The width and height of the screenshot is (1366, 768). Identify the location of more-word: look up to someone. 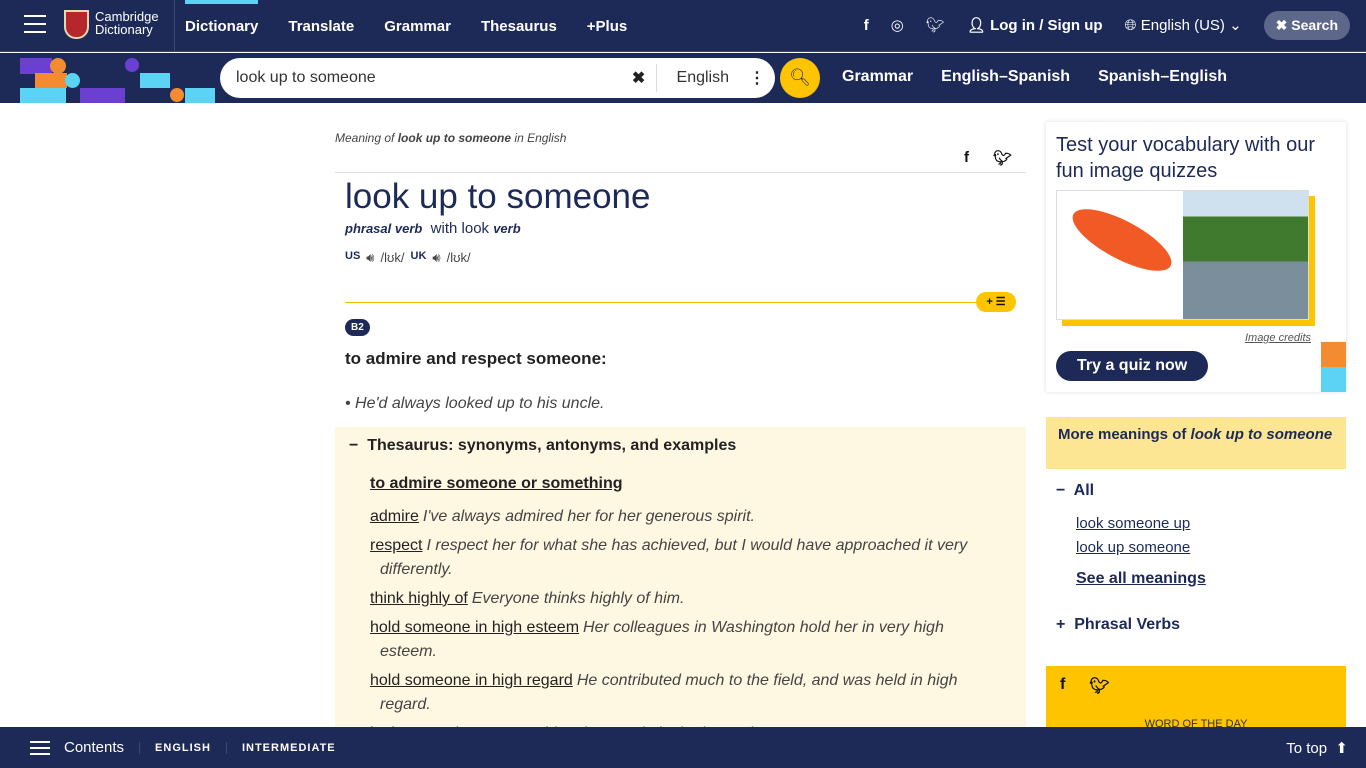
(1261, 434).